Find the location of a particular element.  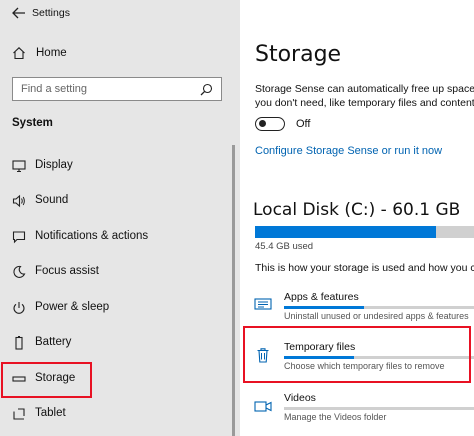

sidebar-item-battery: Battery is located at coordinates (116, 343).